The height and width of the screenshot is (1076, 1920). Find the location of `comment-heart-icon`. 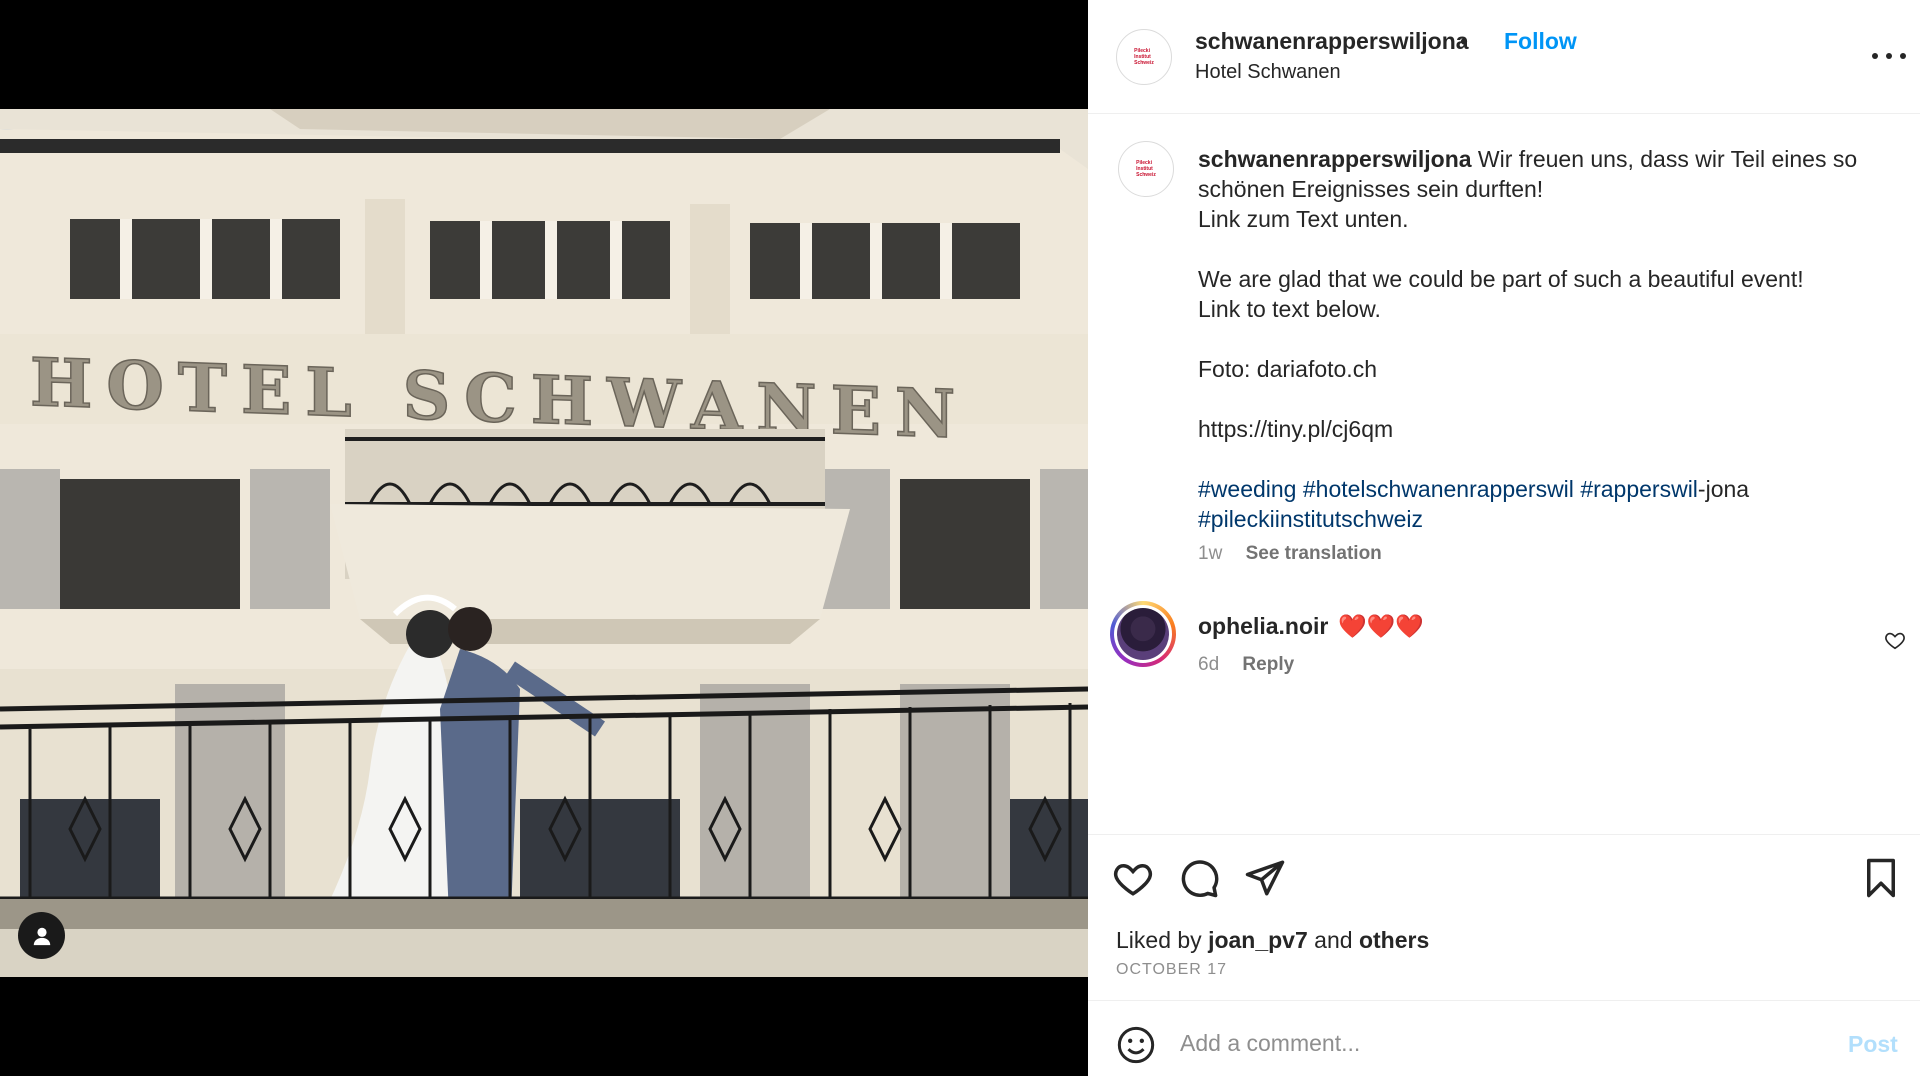

comment-heart-icon is located at coordinates (1895, 640).